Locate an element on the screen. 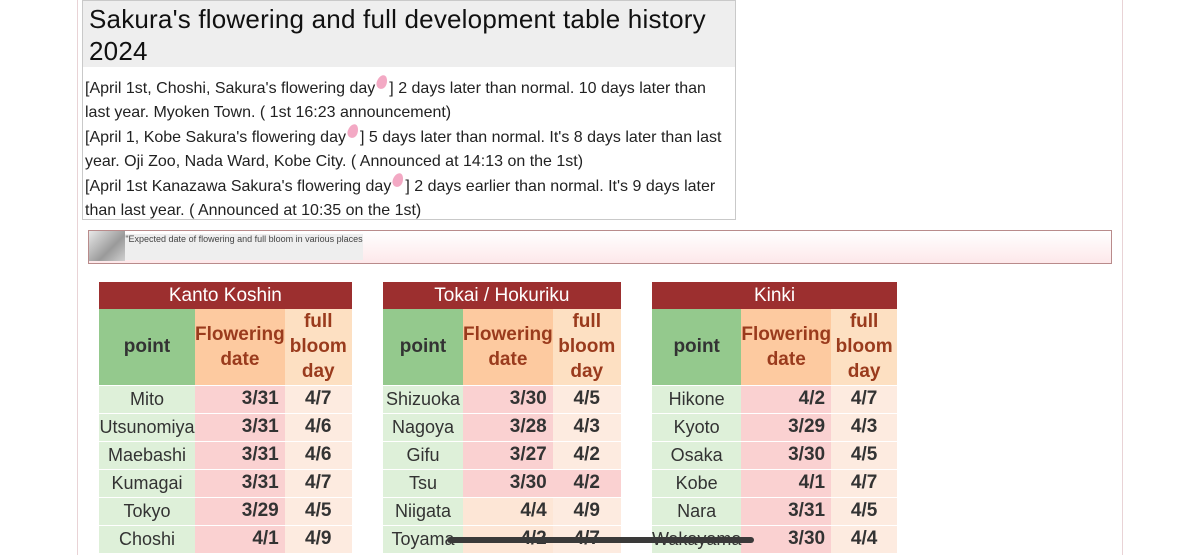 The height and width of the screenshot is (555, 1200). point-cell: Utsunomiya is located at coordinates (147, 426).